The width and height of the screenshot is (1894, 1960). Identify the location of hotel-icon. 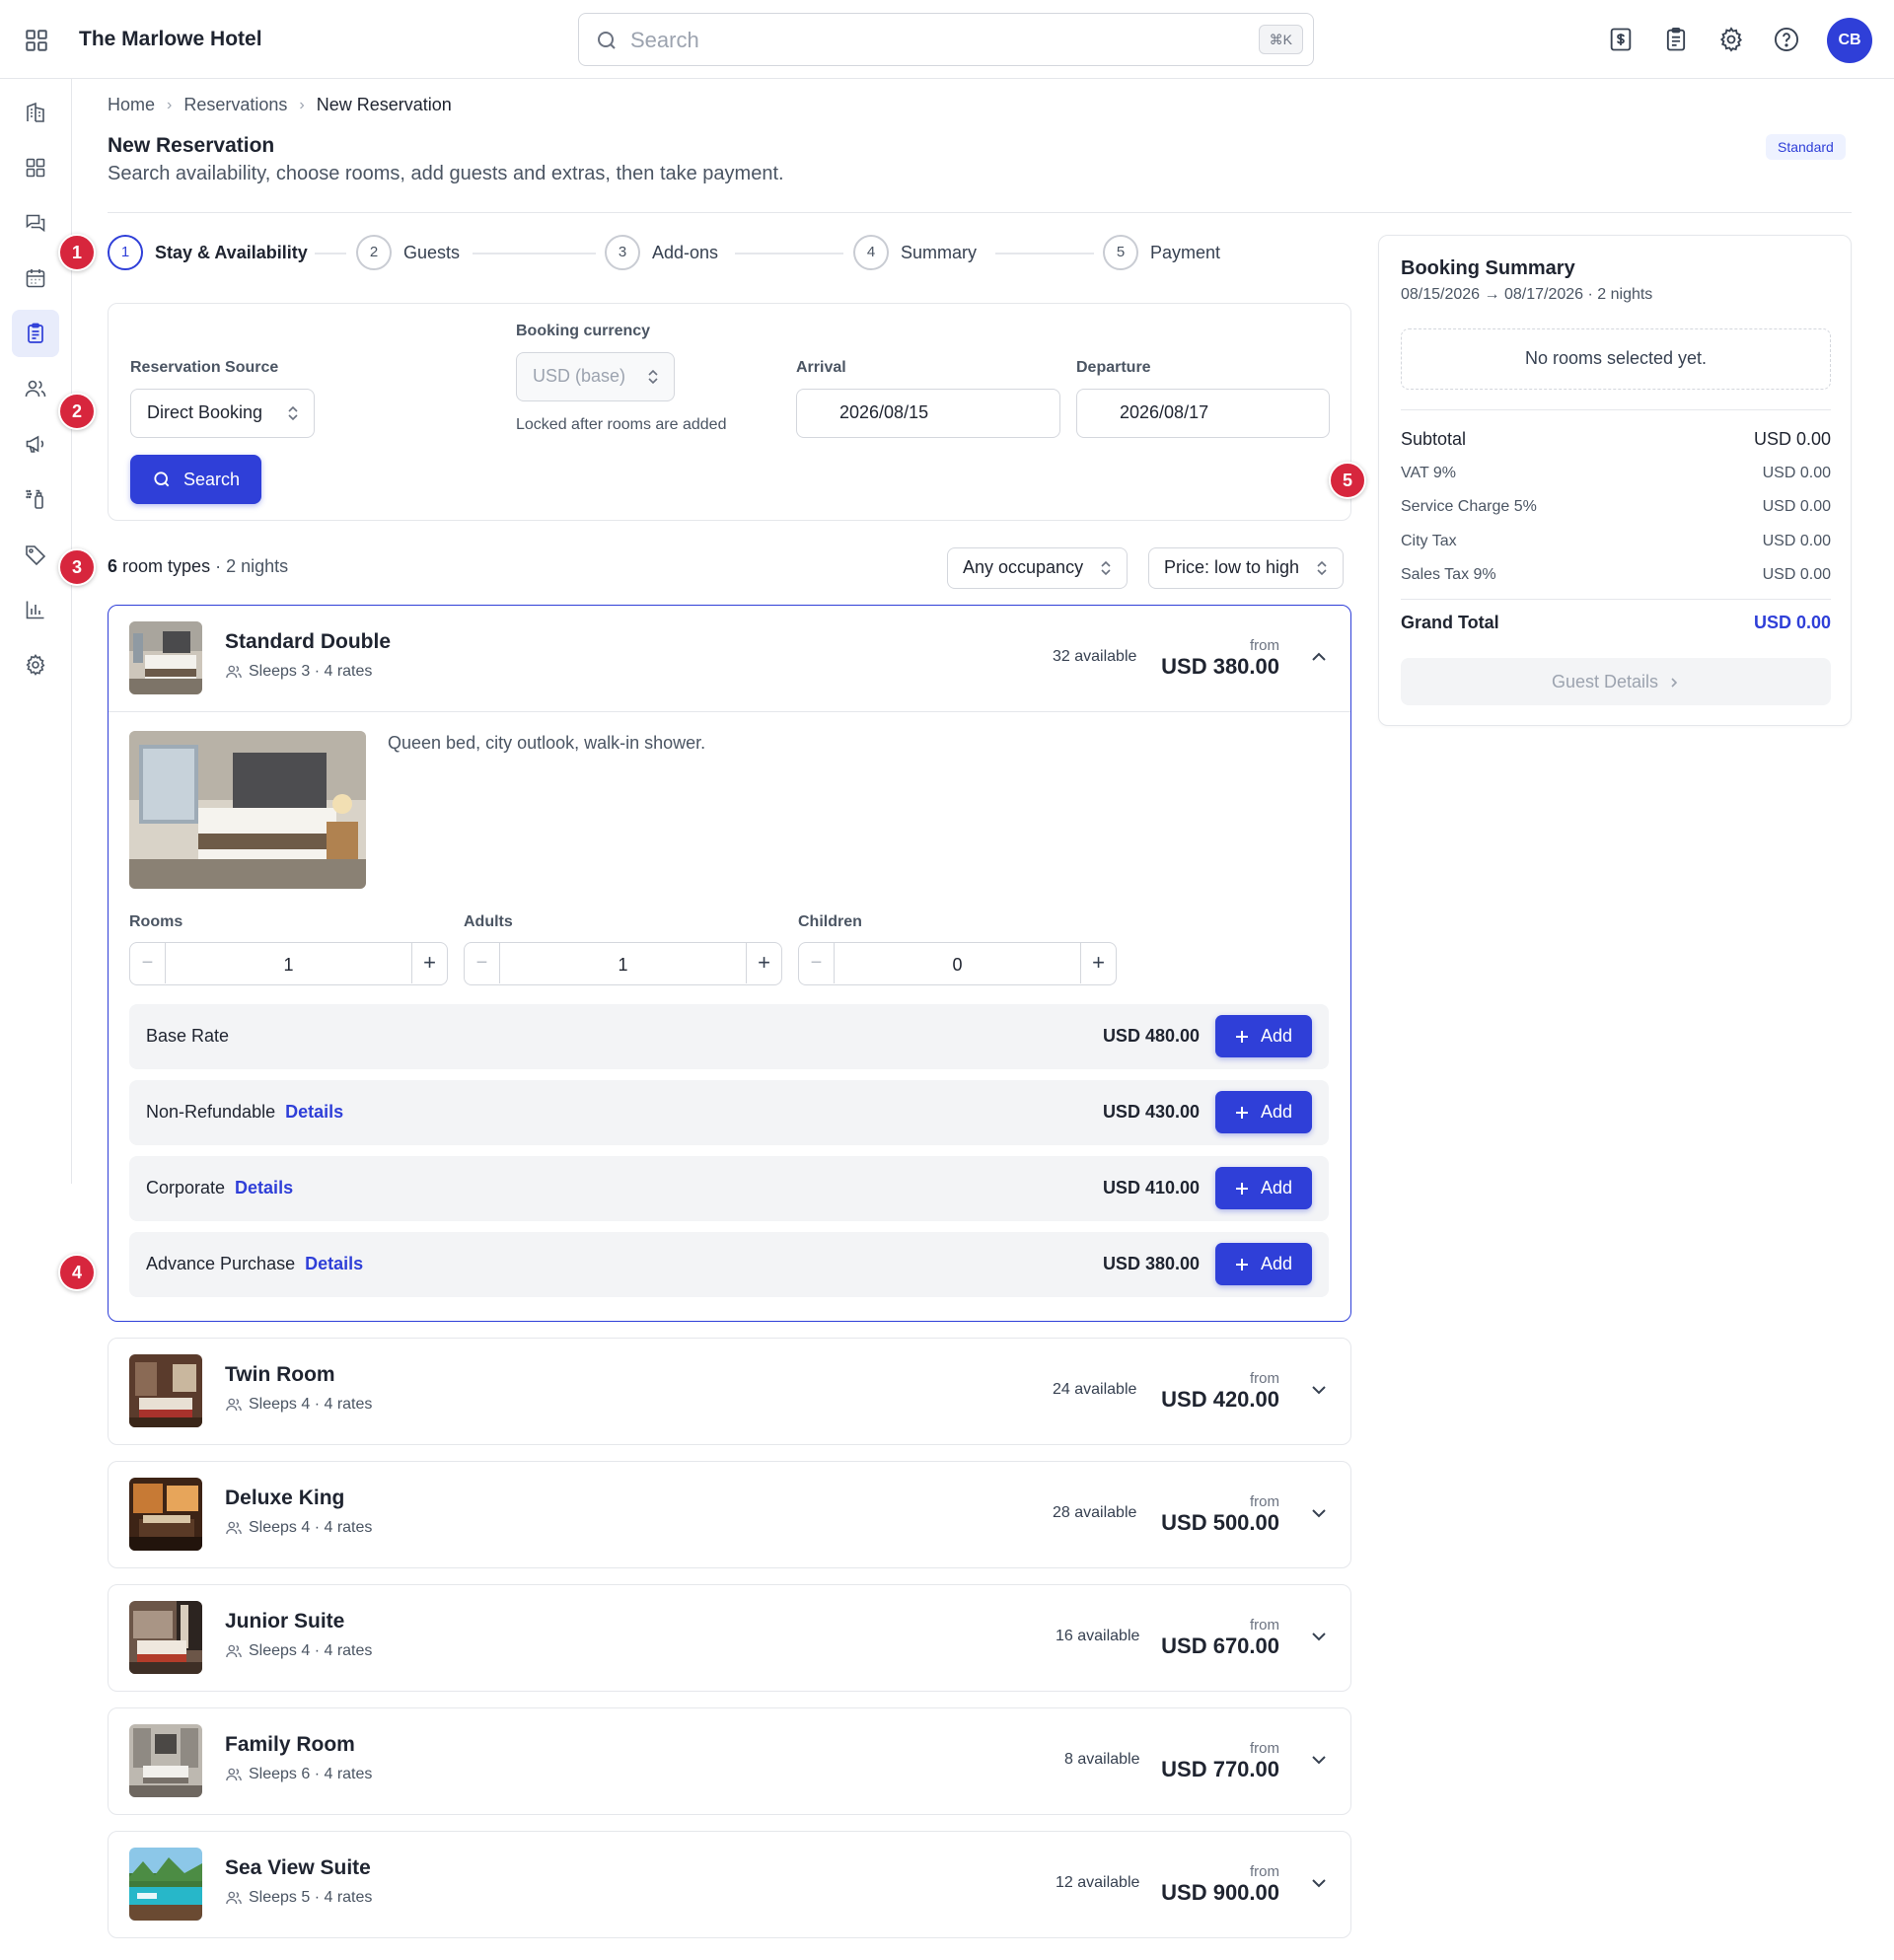
(35, 112).